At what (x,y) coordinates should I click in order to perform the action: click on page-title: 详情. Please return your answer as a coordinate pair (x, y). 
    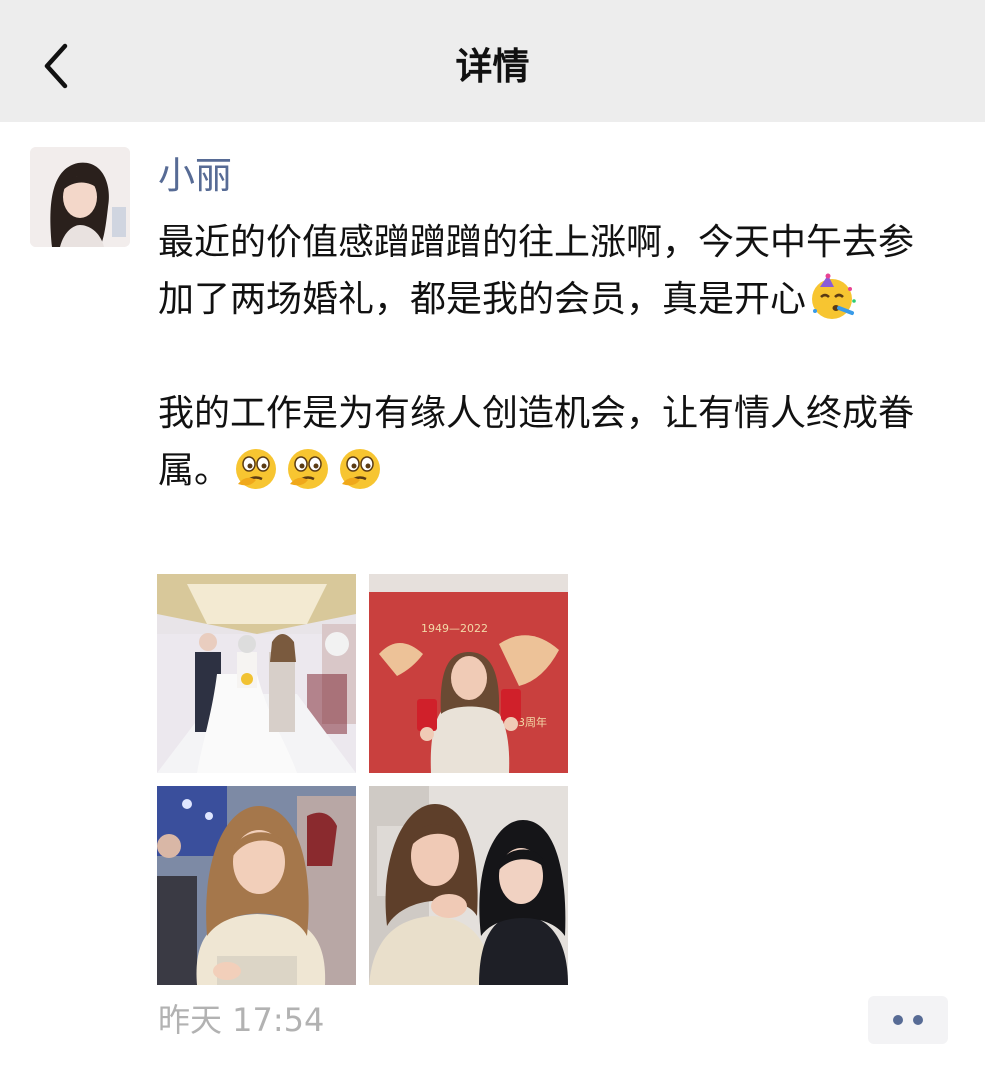
    Looking at the image, I should click on (492, 66).